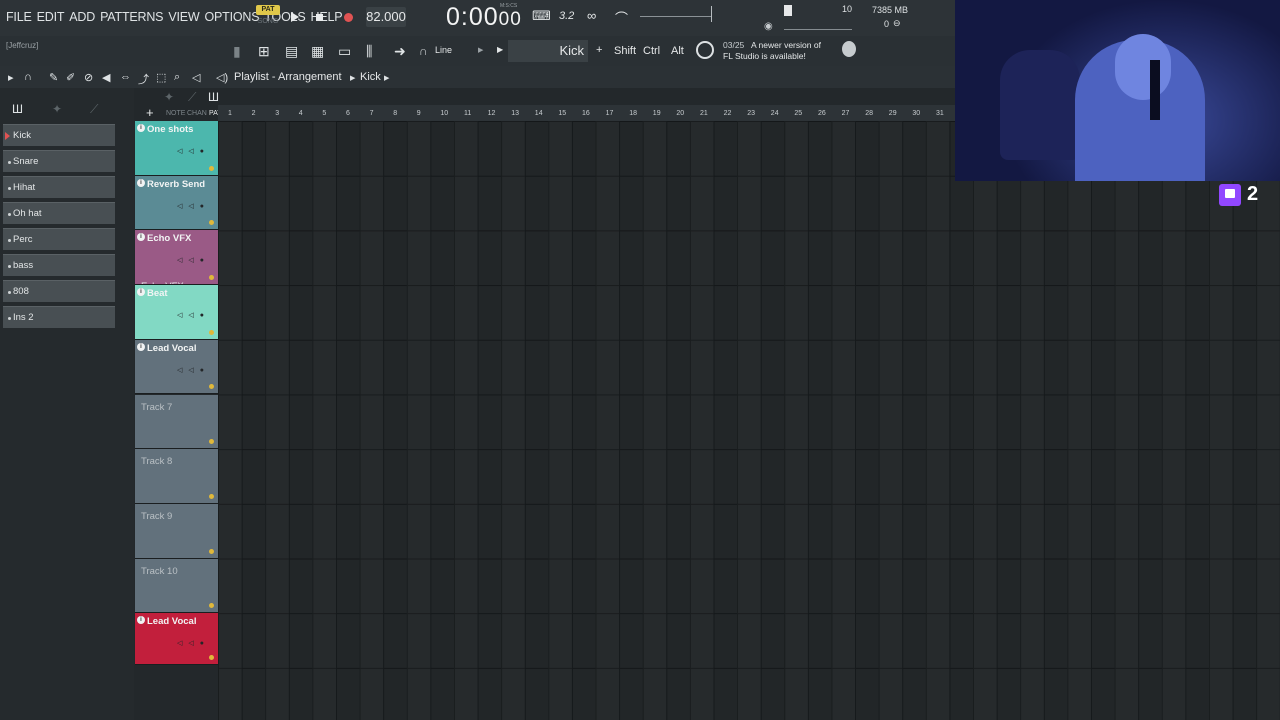 Image resolution: width=1280 pixels, height=720 pixels. I want to click on menu-view: VIEW, so click(183, 17).